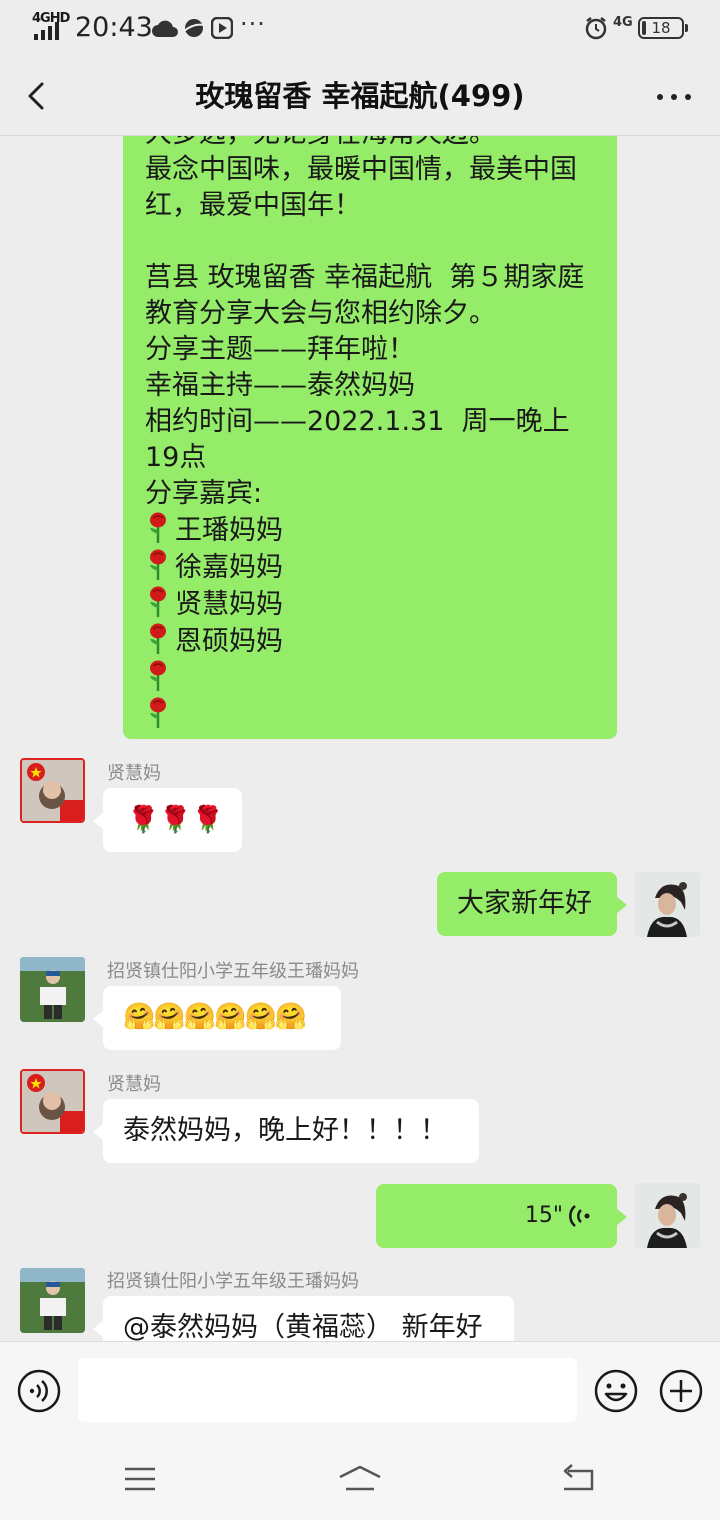 Image resolution: width=720 pixels, height=1520 pixels. Describe the element at coordinates (579, 1216) in the screenshot. I see `voice-wave-icon` at that location.